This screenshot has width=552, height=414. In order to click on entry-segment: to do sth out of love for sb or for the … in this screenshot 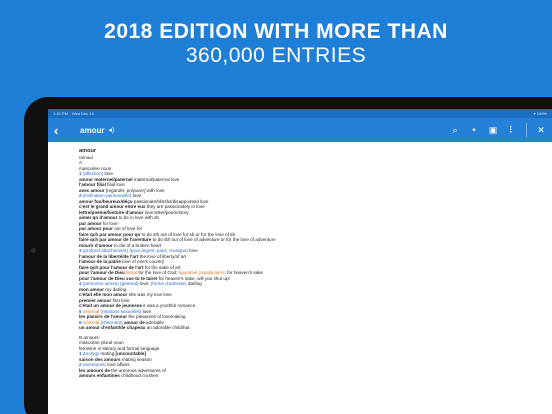, I will do `click(188, 234)`.